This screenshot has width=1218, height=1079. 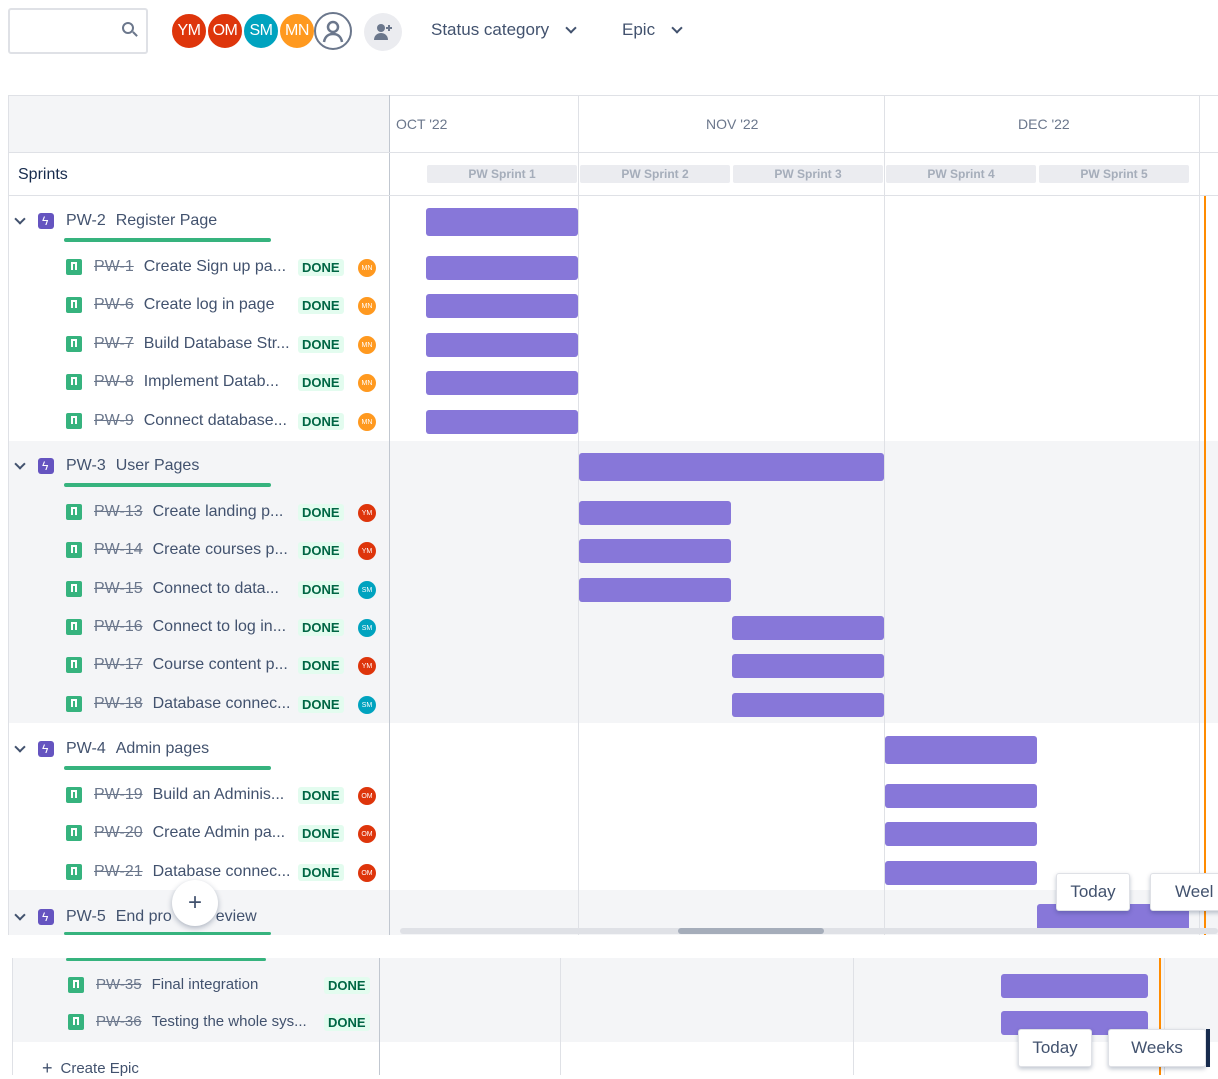 What do you see at coordinates (225, 31) in the screenshot?
I see `avatar-om: OM` at bounding box center [225, 31].